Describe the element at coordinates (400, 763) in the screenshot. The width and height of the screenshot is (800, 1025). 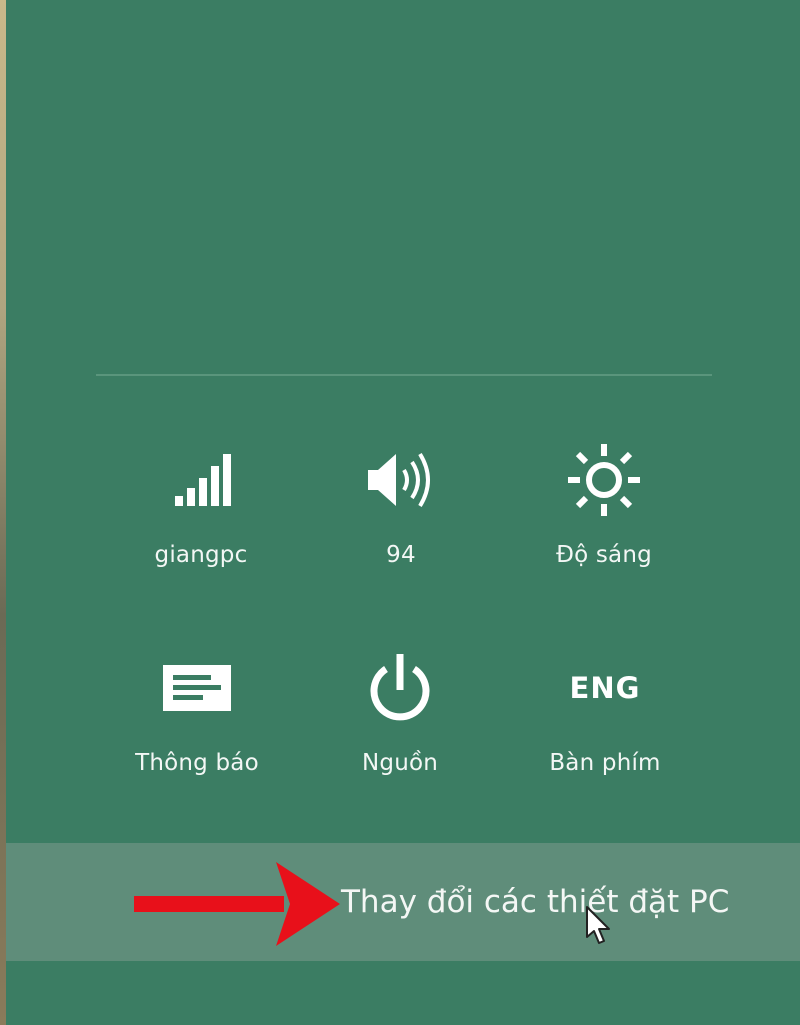
I see `power-label: Nguồn` at that location.